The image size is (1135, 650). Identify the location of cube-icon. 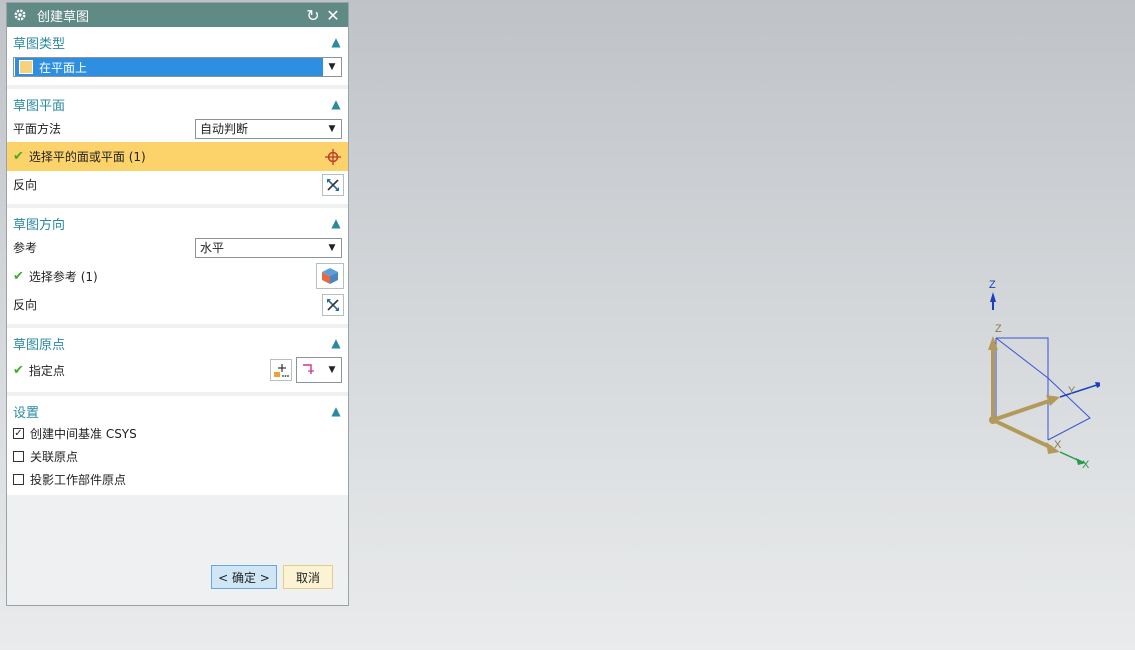
(330, 276).